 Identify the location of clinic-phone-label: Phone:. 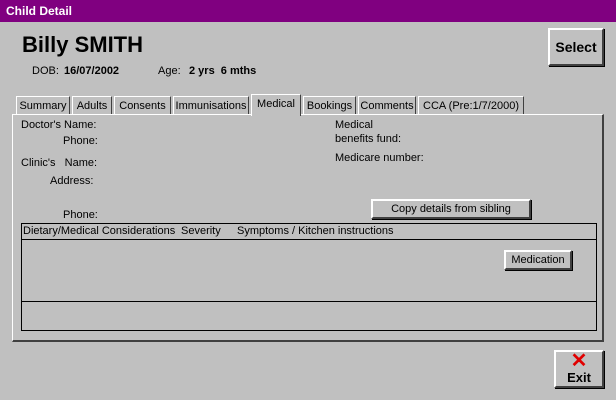
(80, 215).